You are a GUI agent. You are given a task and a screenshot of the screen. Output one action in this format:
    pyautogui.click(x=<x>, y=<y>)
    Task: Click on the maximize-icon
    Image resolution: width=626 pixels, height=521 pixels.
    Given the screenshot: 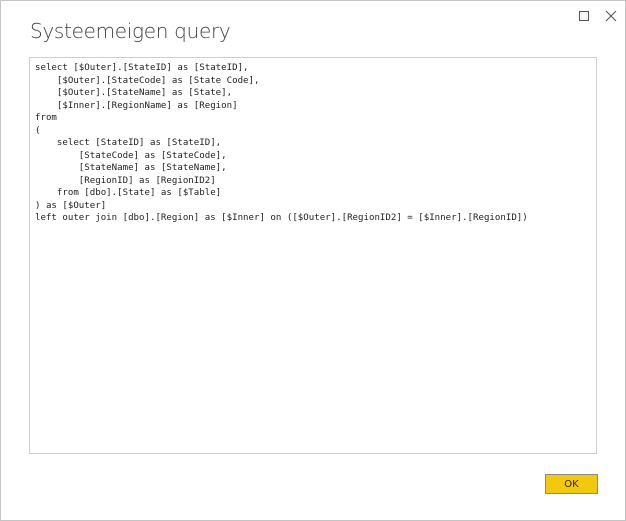 What is the action you would take?
    pyautogui.click(x=584, y=16)
    